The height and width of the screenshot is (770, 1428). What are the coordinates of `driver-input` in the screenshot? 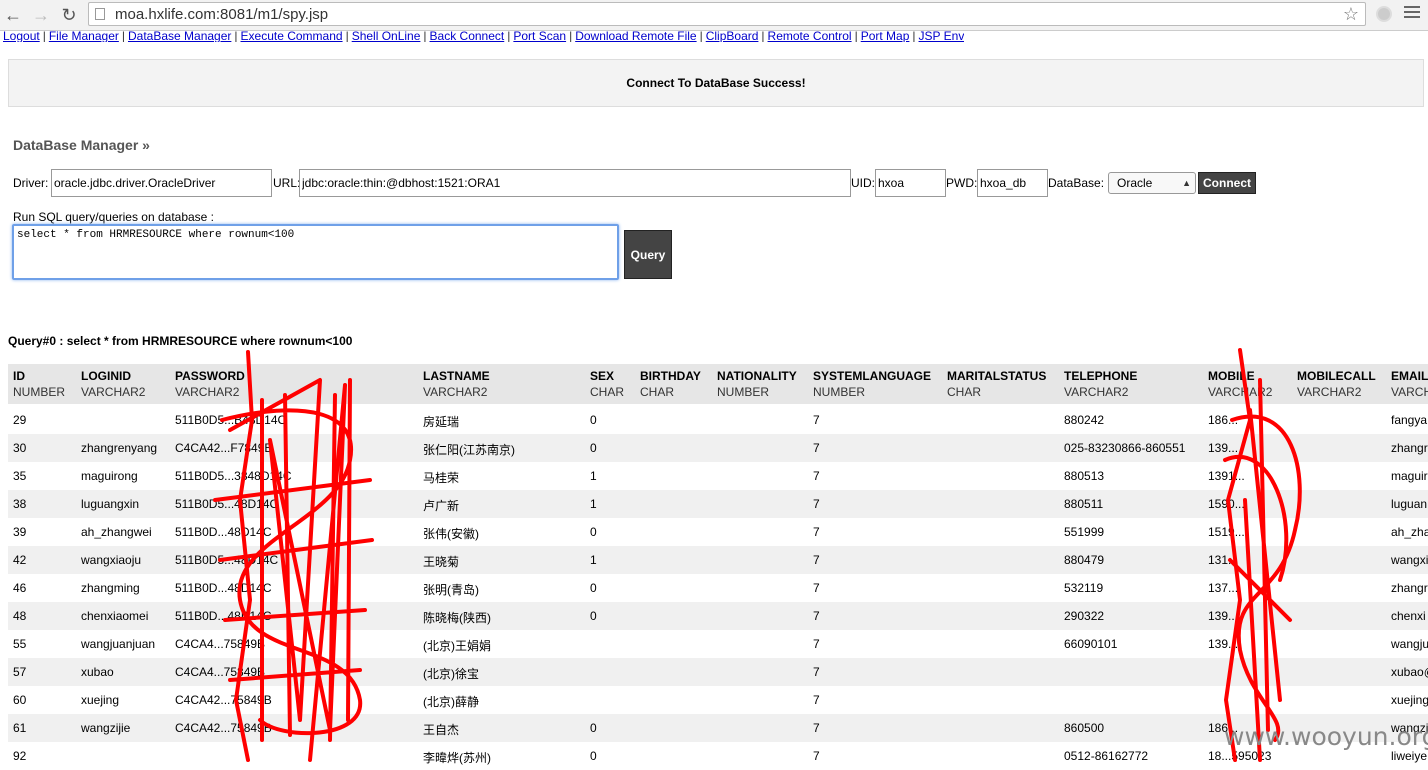 It's located at (161, 183).